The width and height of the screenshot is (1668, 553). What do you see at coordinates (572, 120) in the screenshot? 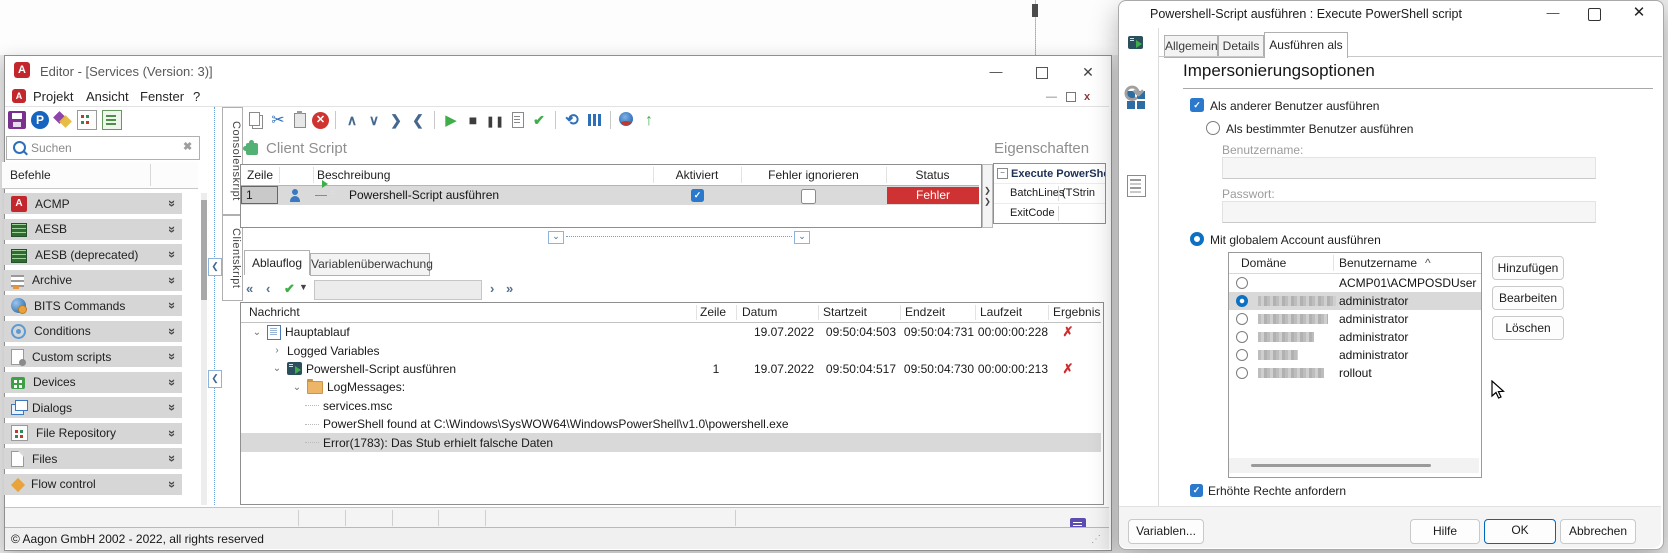
I see `history-icon` at bounding box center [572, 120].